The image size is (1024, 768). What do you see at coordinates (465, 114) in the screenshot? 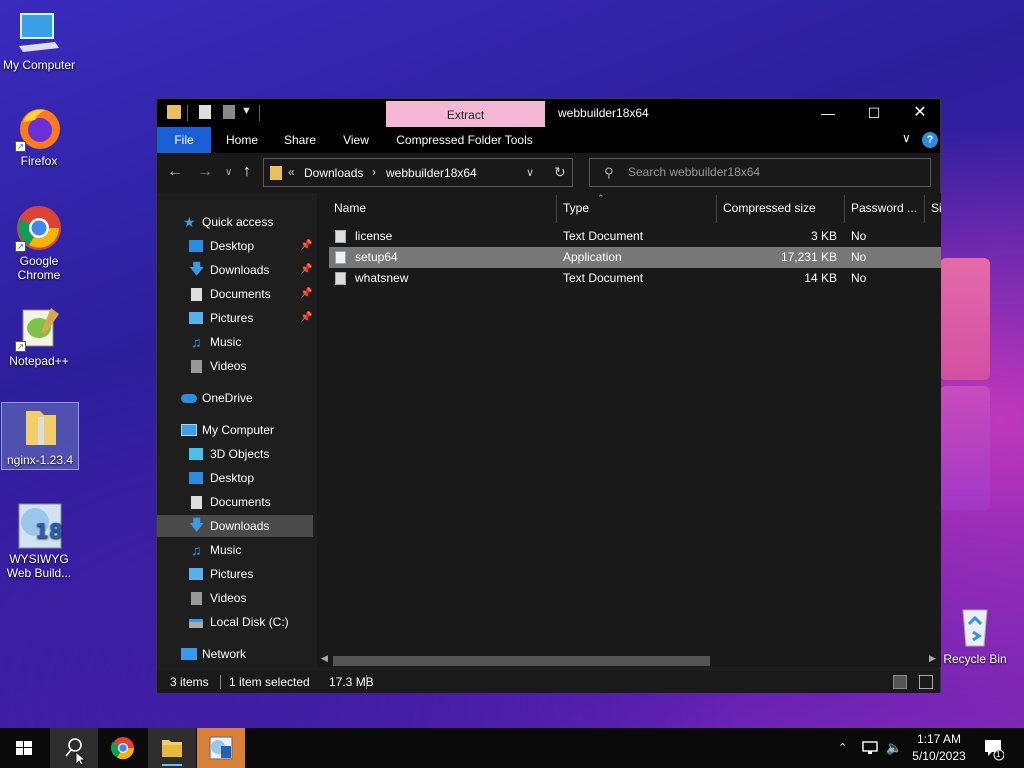
I see `extract-context-tab: Extract` at bounding box center [465, 114].